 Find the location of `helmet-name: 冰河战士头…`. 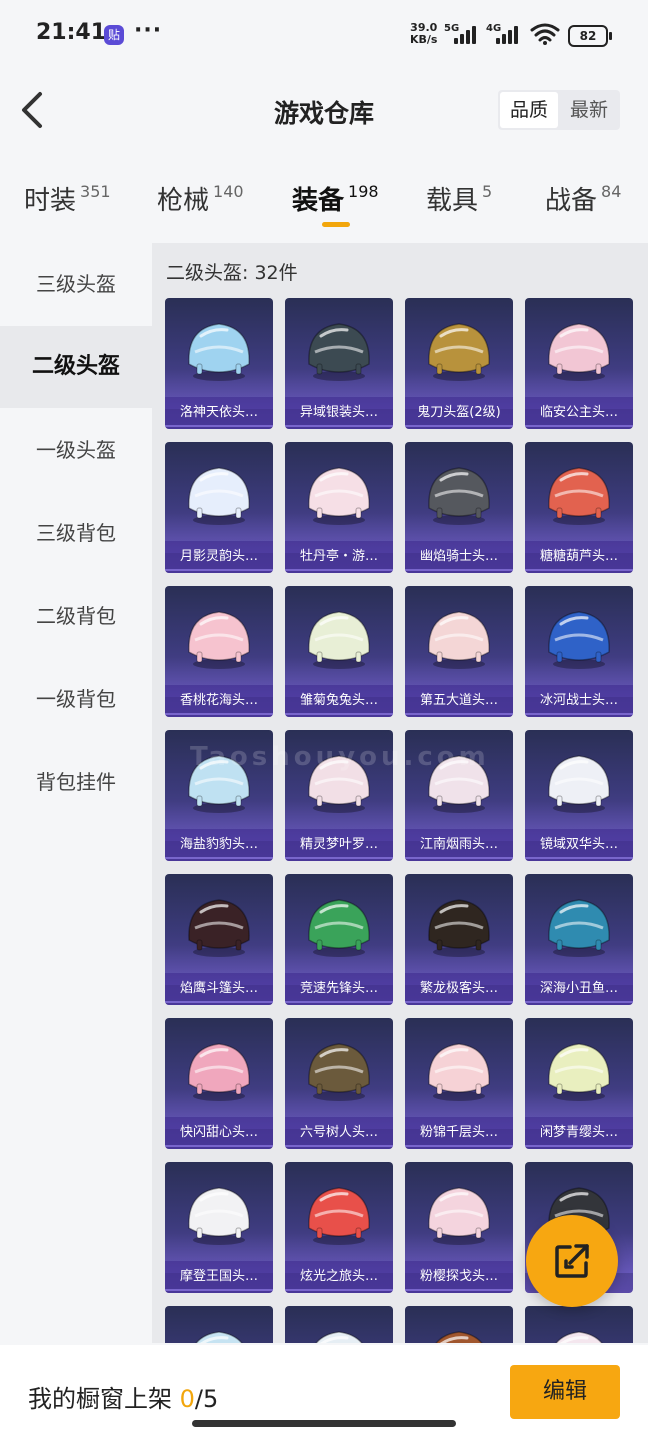

helmet-name: 冰河战士头… is located at coordinates (579, 701).